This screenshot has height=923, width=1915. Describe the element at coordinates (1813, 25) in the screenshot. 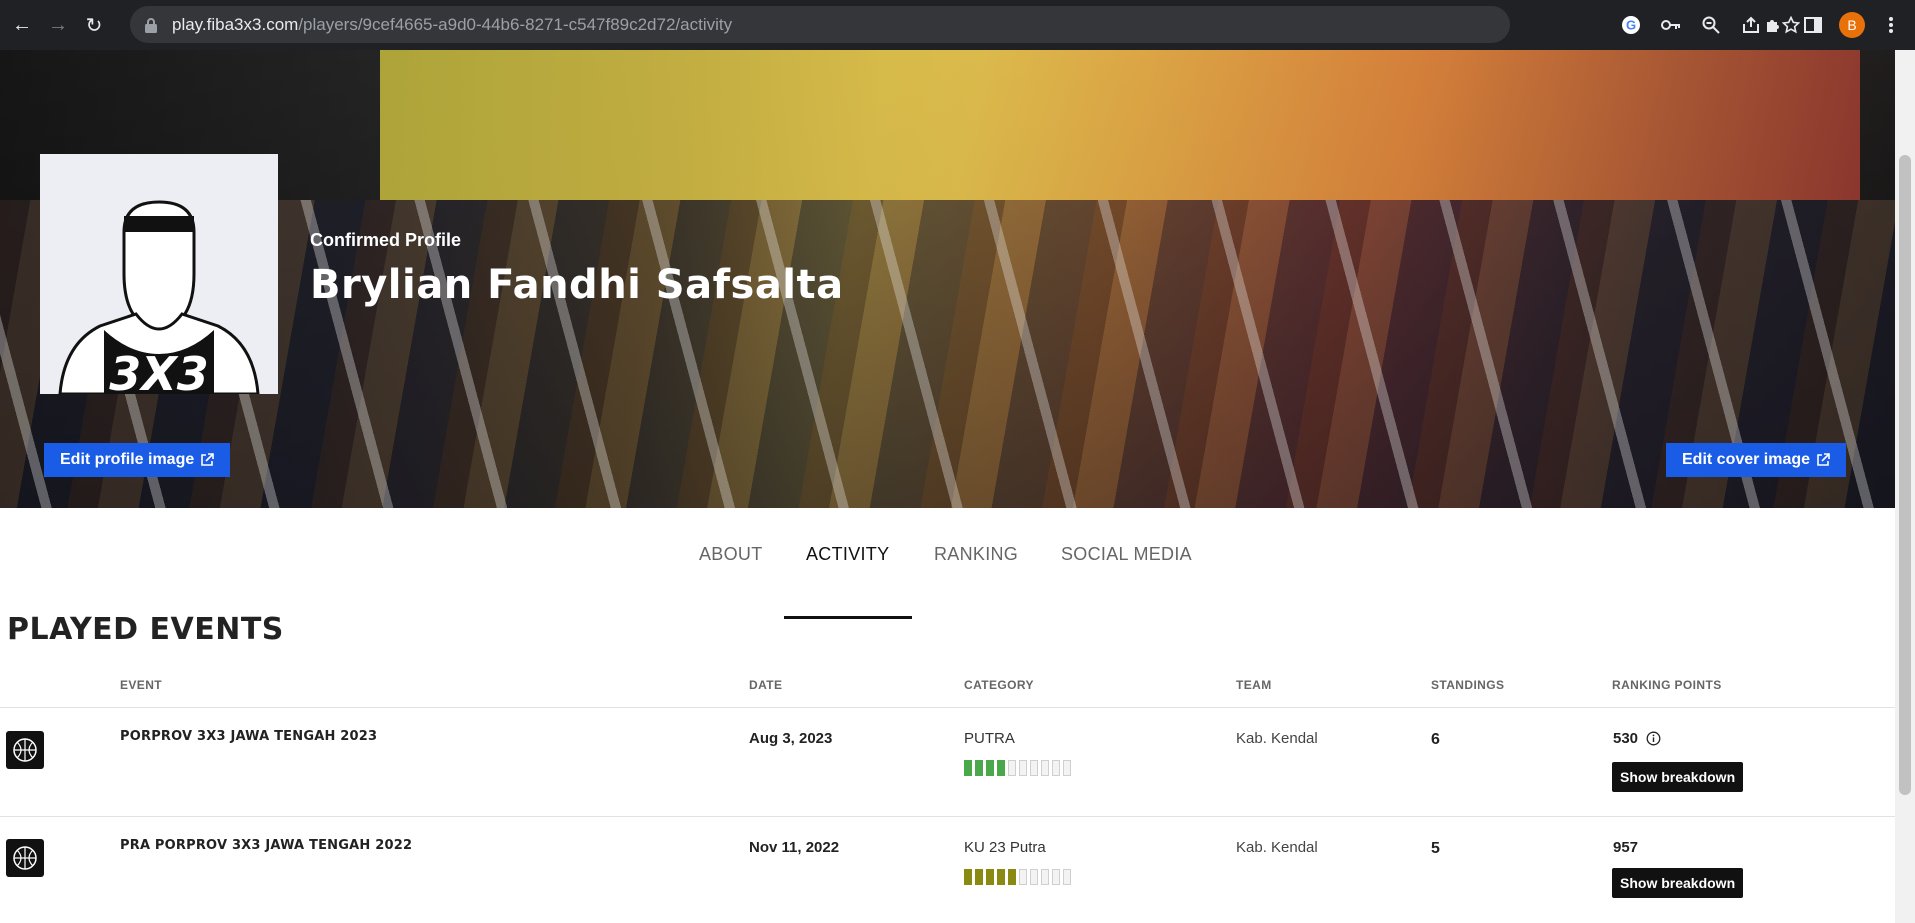

I see `side-panel-icon` at that location.